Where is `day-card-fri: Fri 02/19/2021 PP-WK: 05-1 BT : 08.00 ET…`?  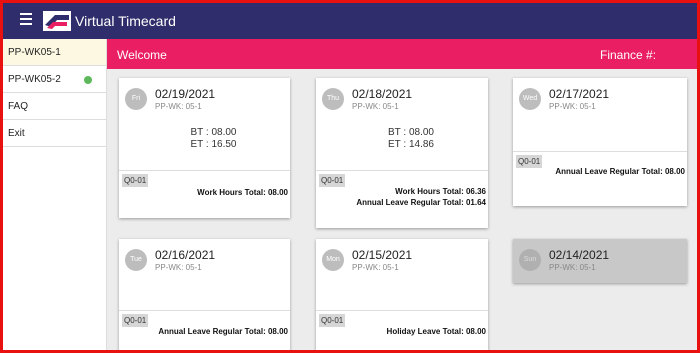 day-card-fri: Fri 02/19/2021 PP-WK: 05-1 BT : 08.00 ET… is located at coordinates (204, 148).